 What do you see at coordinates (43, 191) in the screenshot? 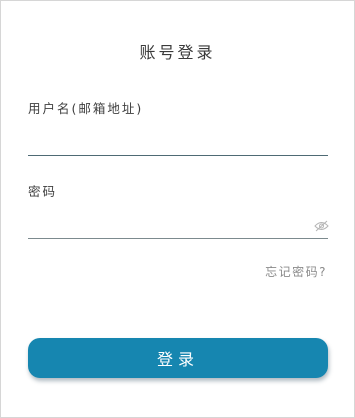
I see `password-label: 密码` at bounding box center [43, 191].